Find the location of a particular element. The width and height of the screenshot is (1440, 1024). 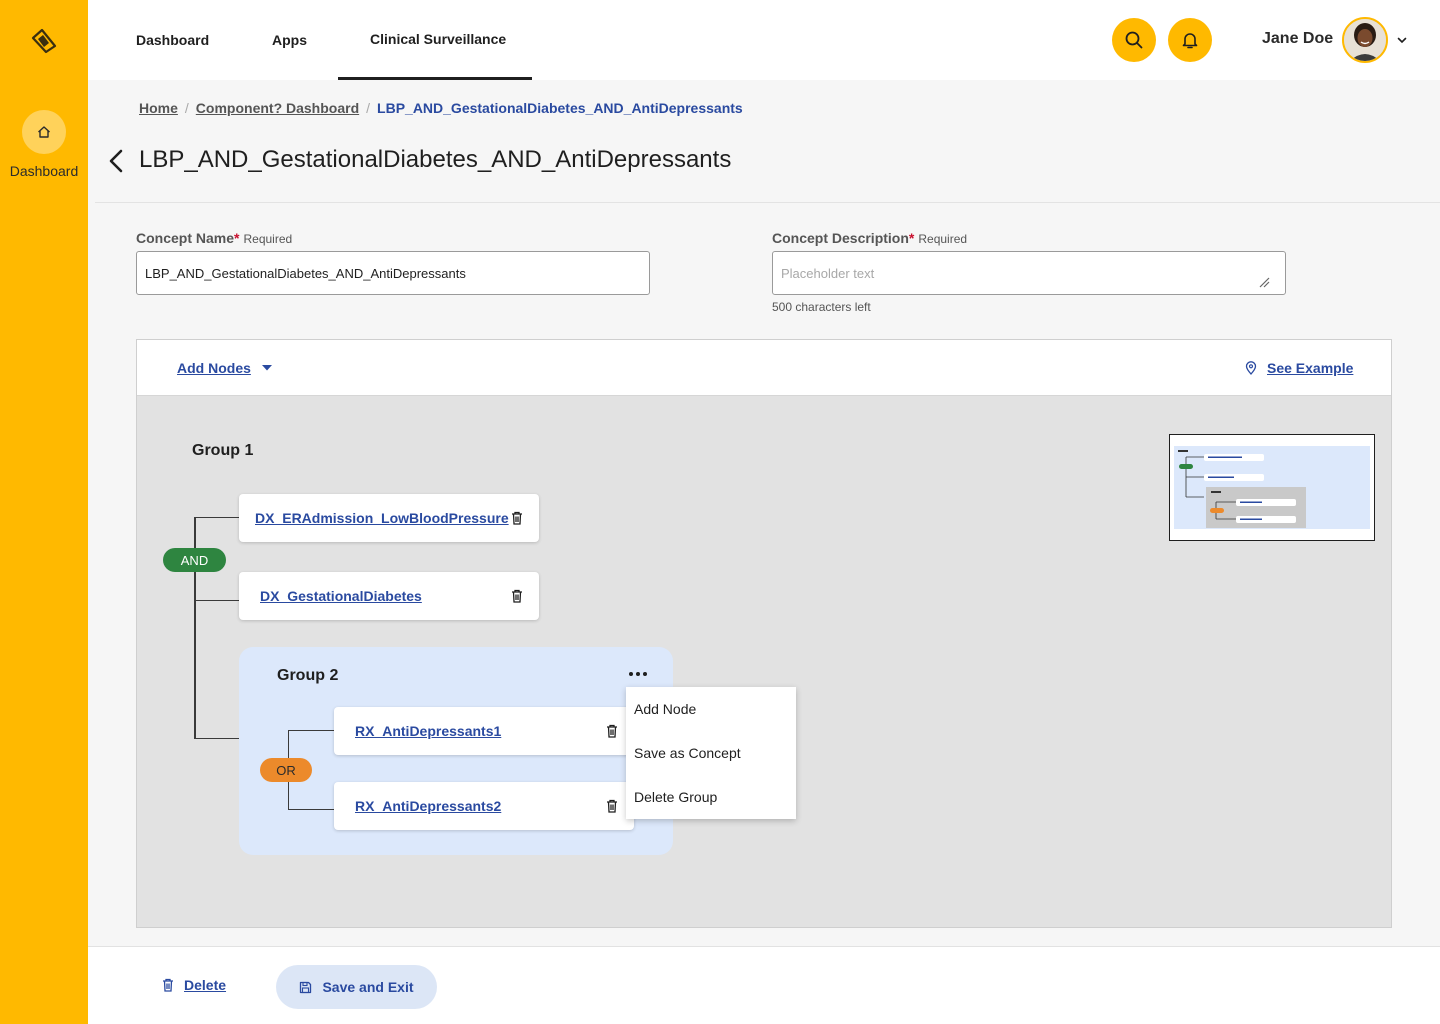

concept-name-label-text: Concept Name is located at coordinates (185, 238).